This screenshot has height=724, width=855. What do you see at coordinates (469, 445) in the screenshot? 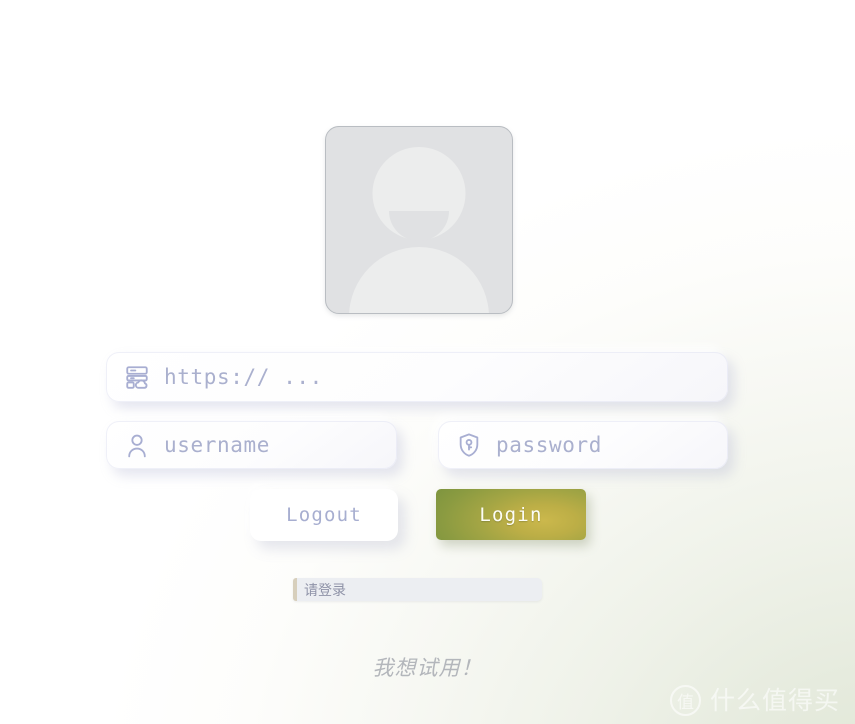
I see `shield-key-icon` at bounding box center [469, 445].